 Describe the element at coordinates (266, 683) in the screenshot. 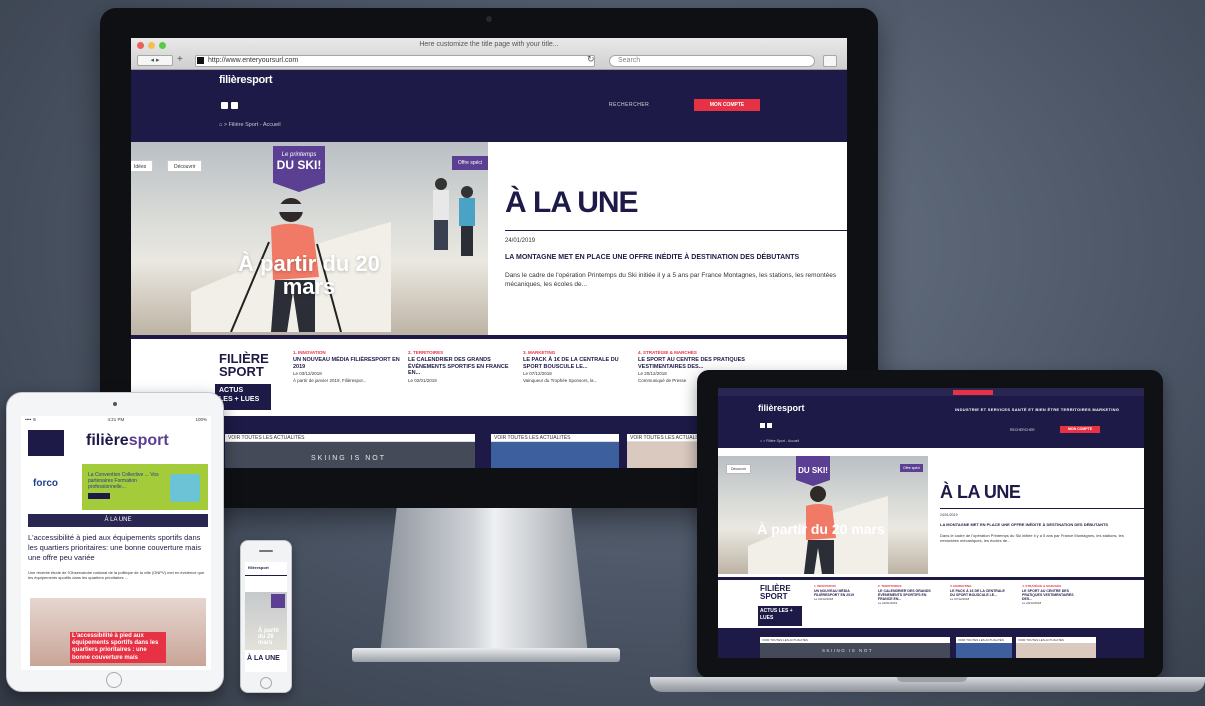

I see `phone-home-button` at that location.